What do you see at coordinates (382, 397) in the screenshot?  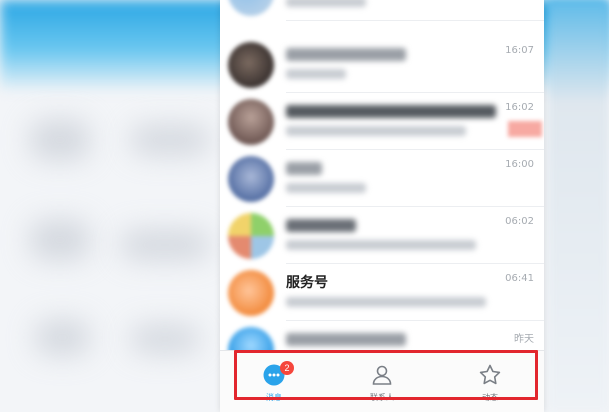 I see `tab-label: 联系人` at bounding box center [382, 397].